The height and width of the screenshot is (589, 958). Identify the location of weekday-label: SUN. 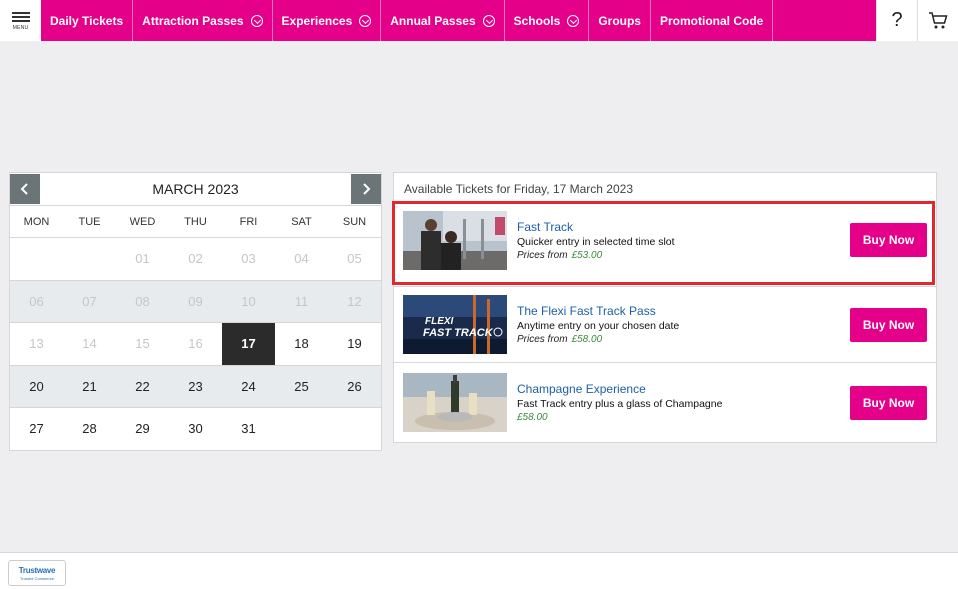
(354, 221).